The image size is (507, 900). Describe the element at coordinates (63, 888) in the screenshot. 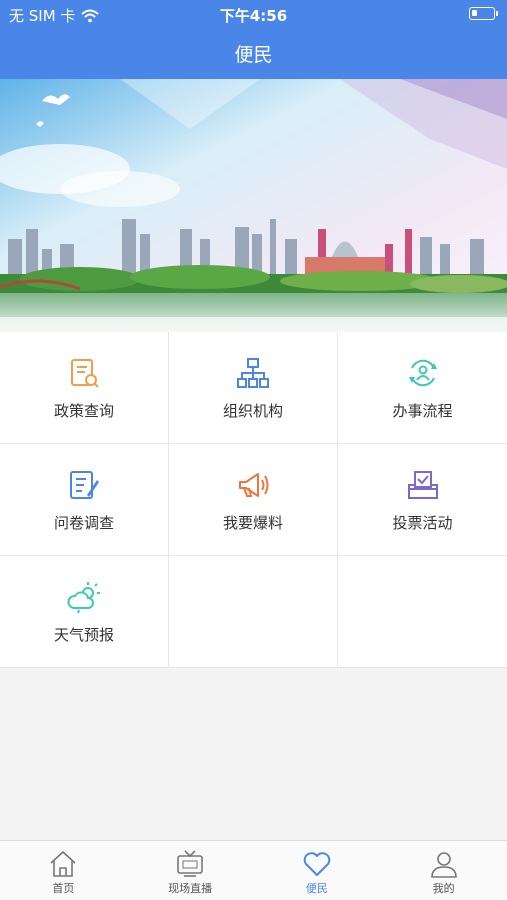

I see `tab-label: 首页` at that location.